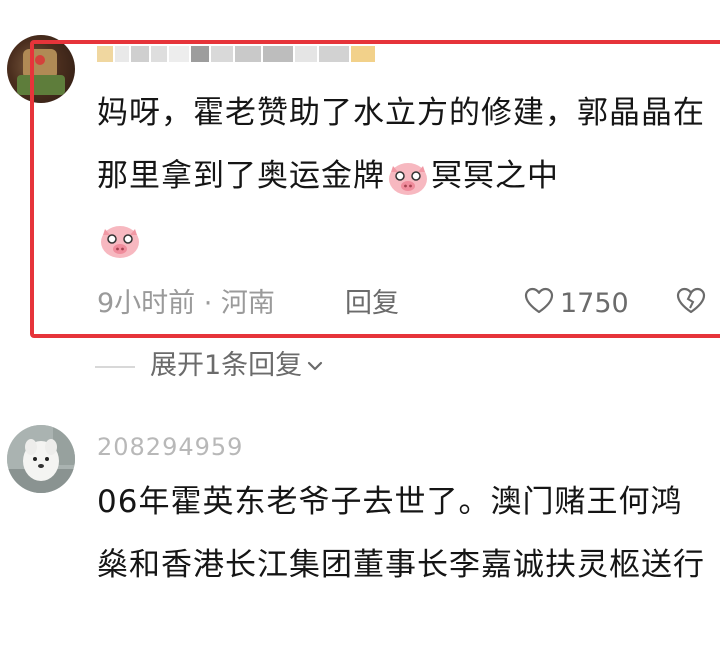  I want to click on comment-2-text: 06年霍英东老爷子去世了。澳门赌王何鸿燊和香港长江集团董事长李嘉诚扶灵柩送行, so click(401, 533).